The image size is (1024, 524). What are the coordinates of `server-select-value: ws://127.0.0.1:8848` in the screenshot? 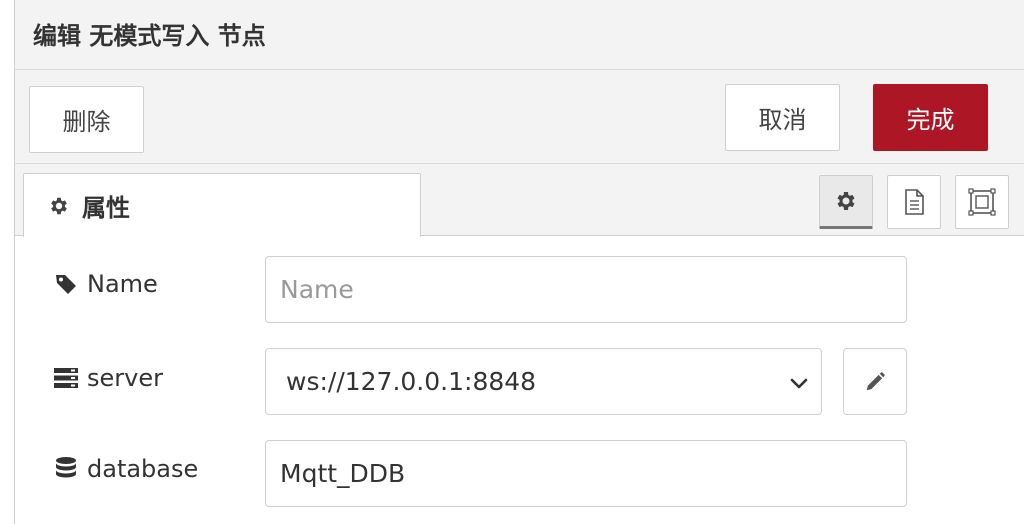 It's located at (411, 381).